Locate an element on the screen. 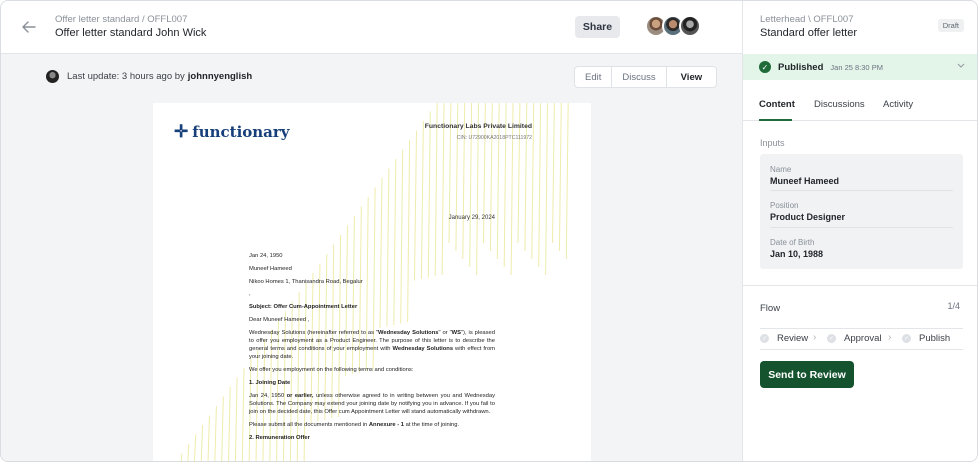 This screenshot has height=462, width=978. field-date-of-birth: Date of Birth Jan 10, 1988 is located at coordinates (861, 248).